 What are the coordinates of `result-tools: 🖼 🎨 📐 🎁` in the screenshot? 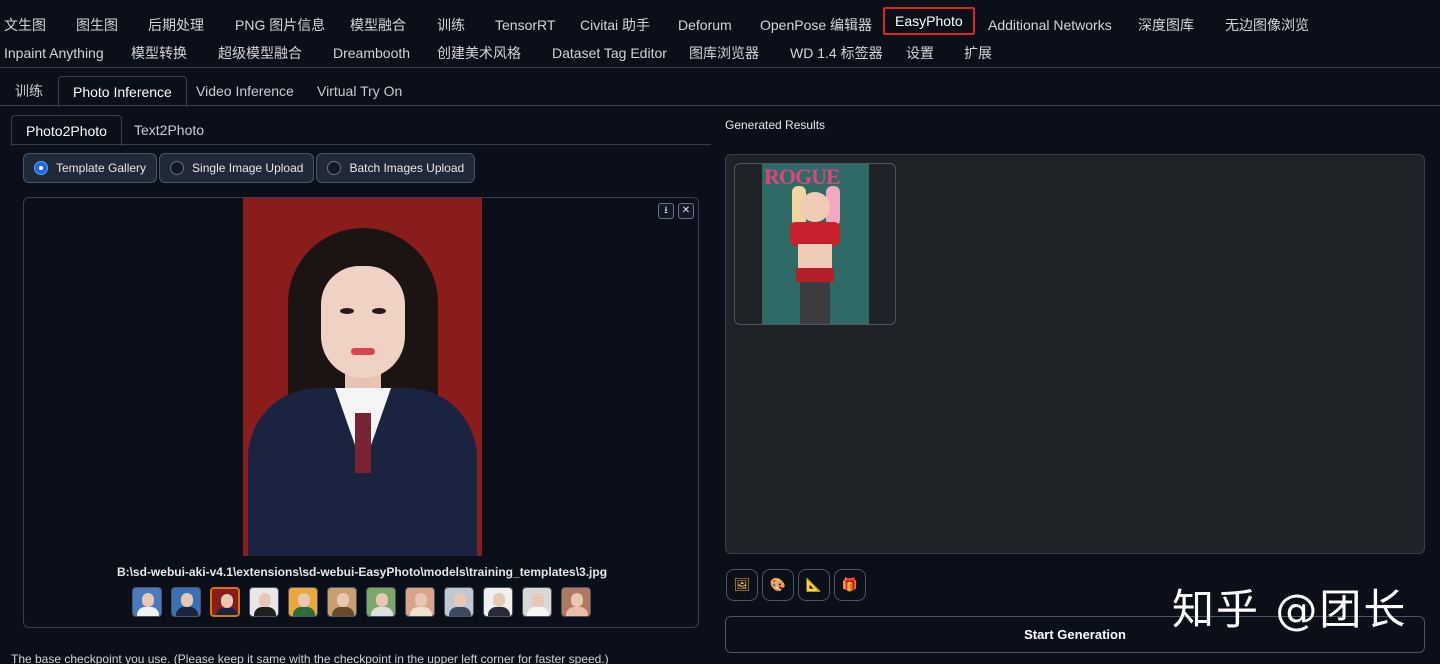 It's located at (796, 585).